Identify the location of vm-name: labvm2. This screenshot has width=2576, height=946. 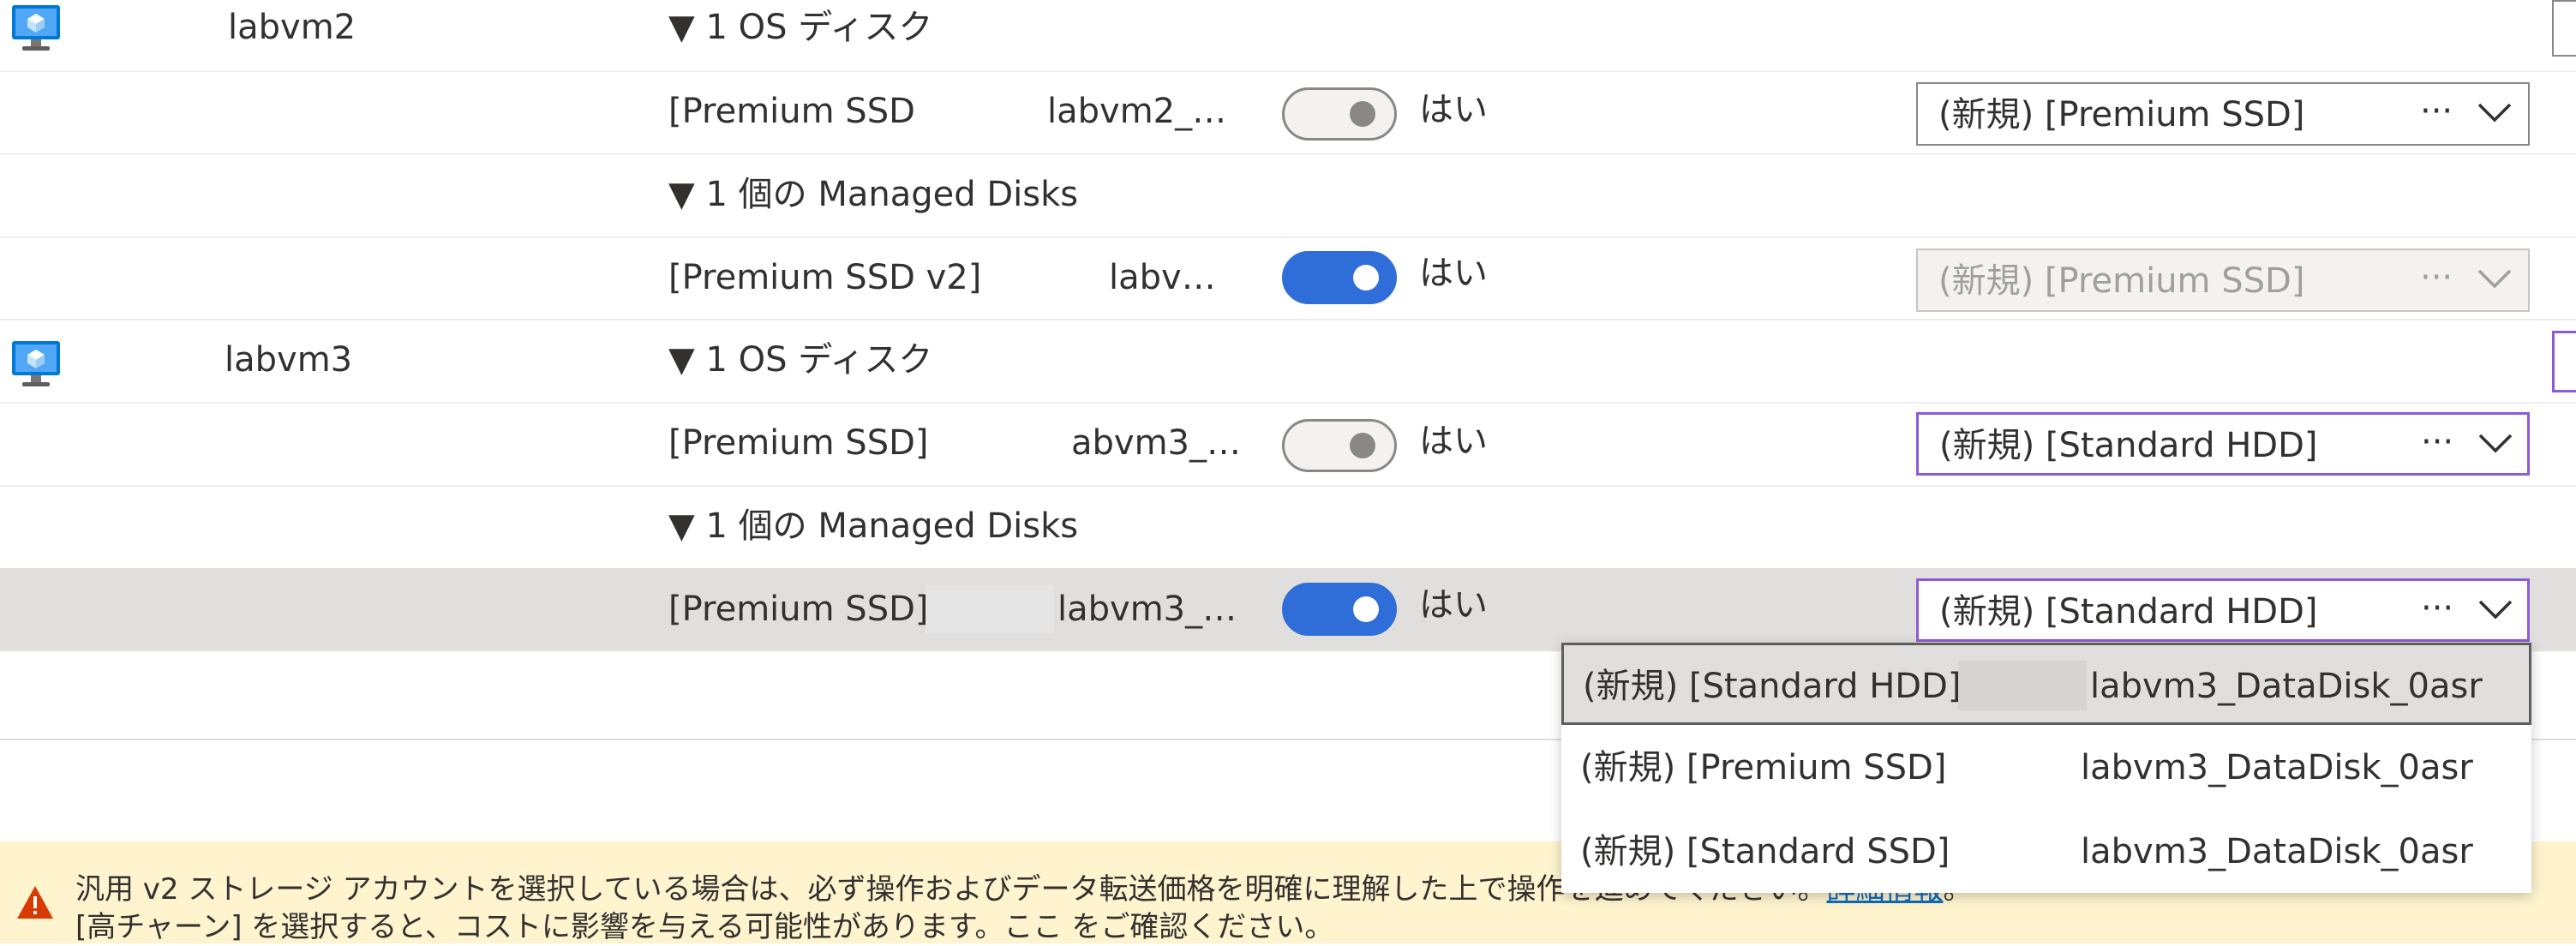
(292, 27).